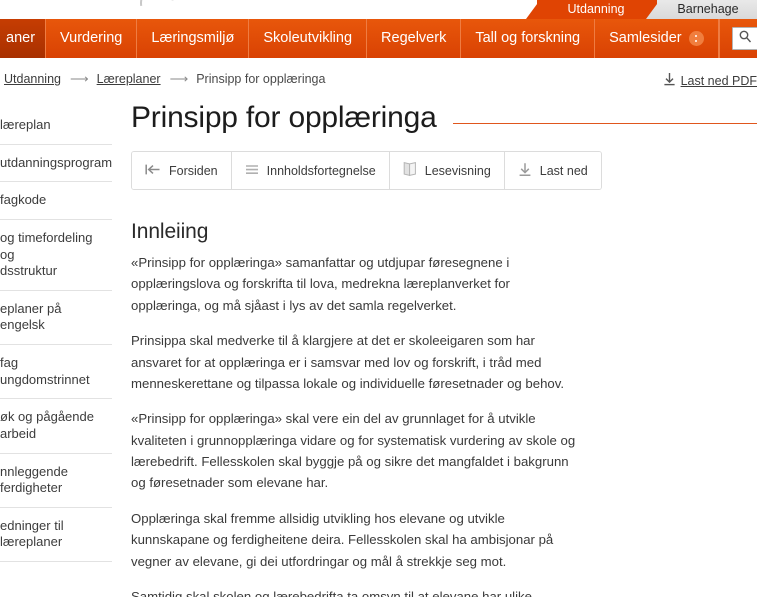  What do you see at coordinates (444, 116) in the screenshot?
I see `page-title-row: Prinsipp for opplæringa` at bounding box center [444, 116].